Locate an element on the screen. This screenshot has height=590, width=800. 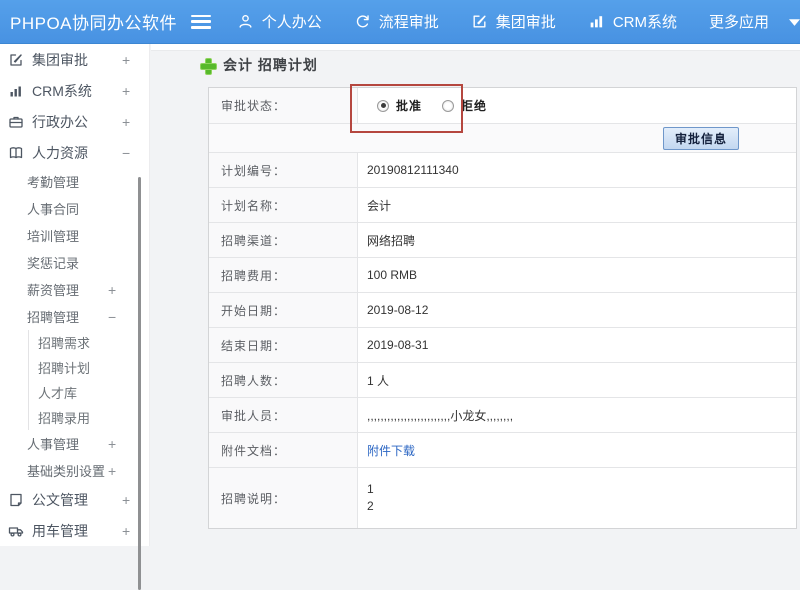
topnav-item-label: 更多应用 is located at coordinates (739, 21).